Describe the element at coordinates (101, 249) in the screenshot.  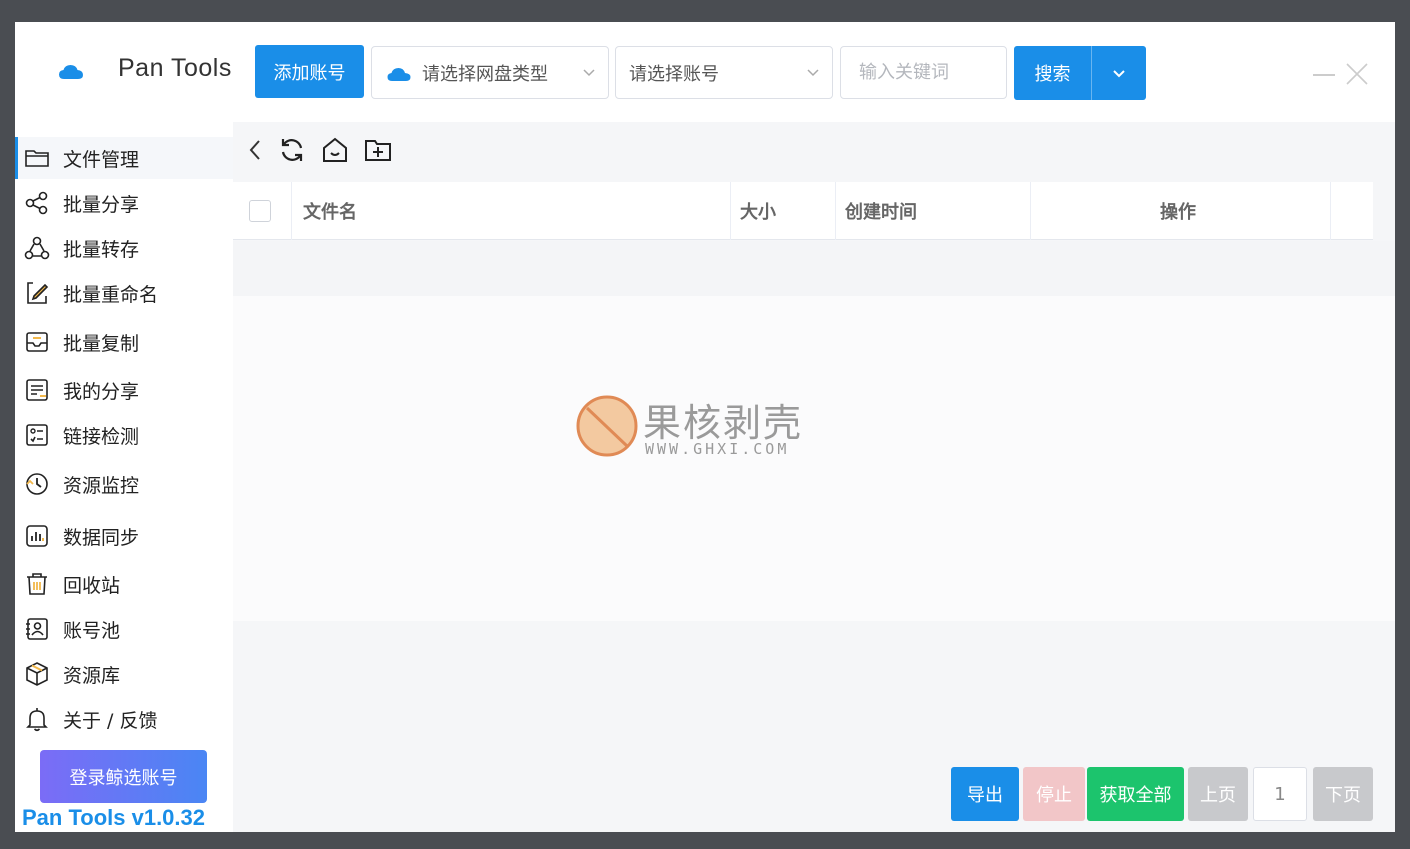
I see `sidebar-item-label: 批量转存` at that location.